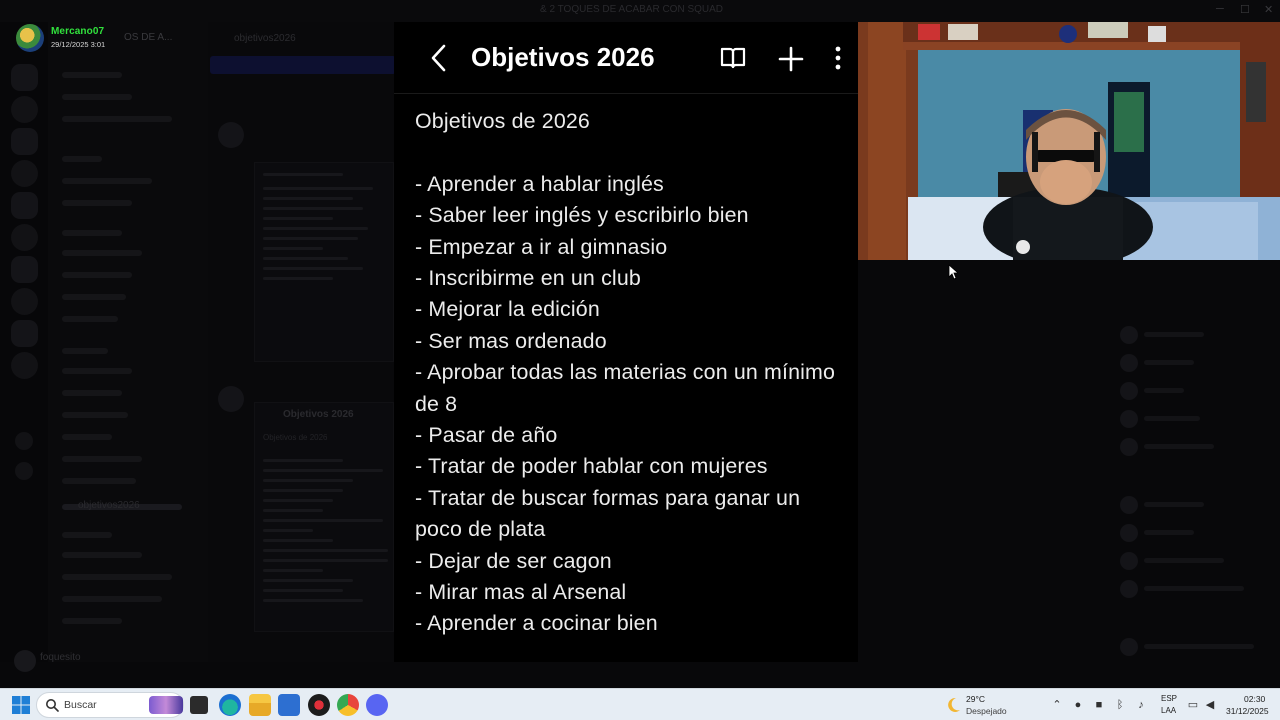 This screenshot has width=1280, height=720. Describe the element at coordinates (1247, 711) in the screenshot. I see `clock-date: 31/12/2025` at that location.